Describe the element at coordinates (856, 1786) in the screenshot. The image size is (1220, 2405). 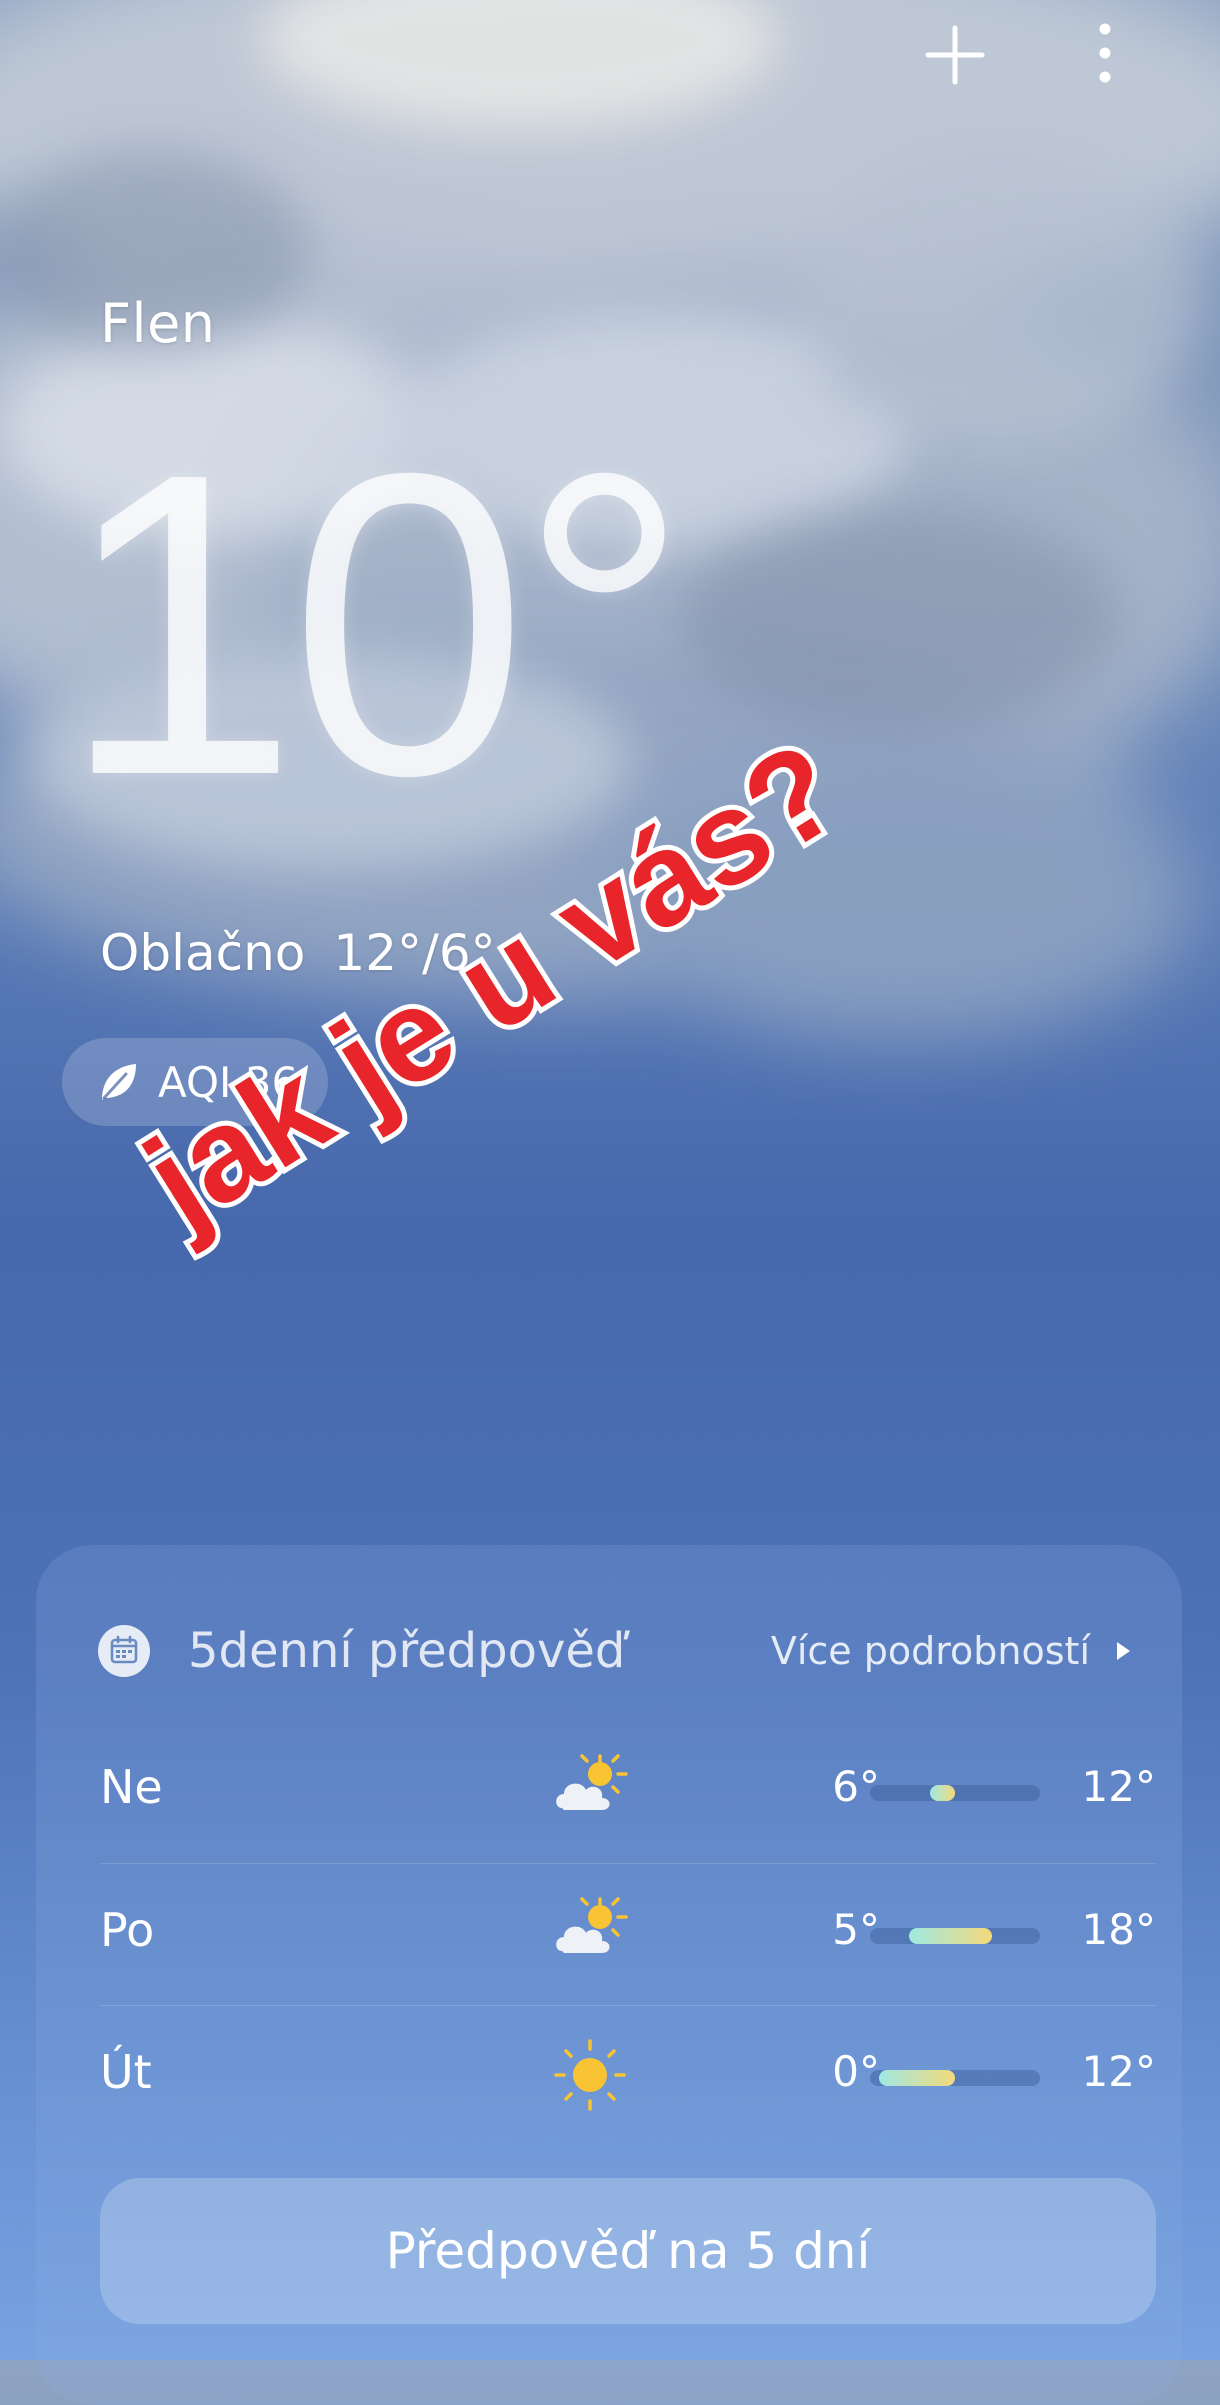
I see `forecast-low: 6°` at that location.